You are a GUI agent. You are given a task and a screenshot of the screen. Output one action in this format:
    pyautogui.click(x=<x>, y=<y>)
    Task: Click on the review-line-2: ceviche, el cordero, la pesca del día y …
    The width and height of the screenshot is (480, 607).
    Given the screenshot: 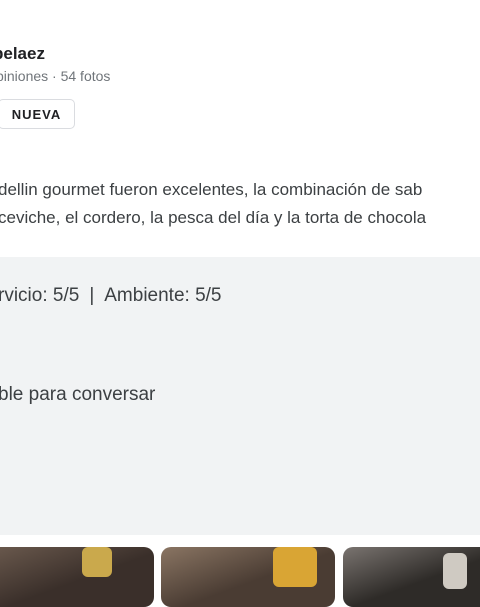 What is the action you would take?
    pyautogui.click(x=213, y=217)
    